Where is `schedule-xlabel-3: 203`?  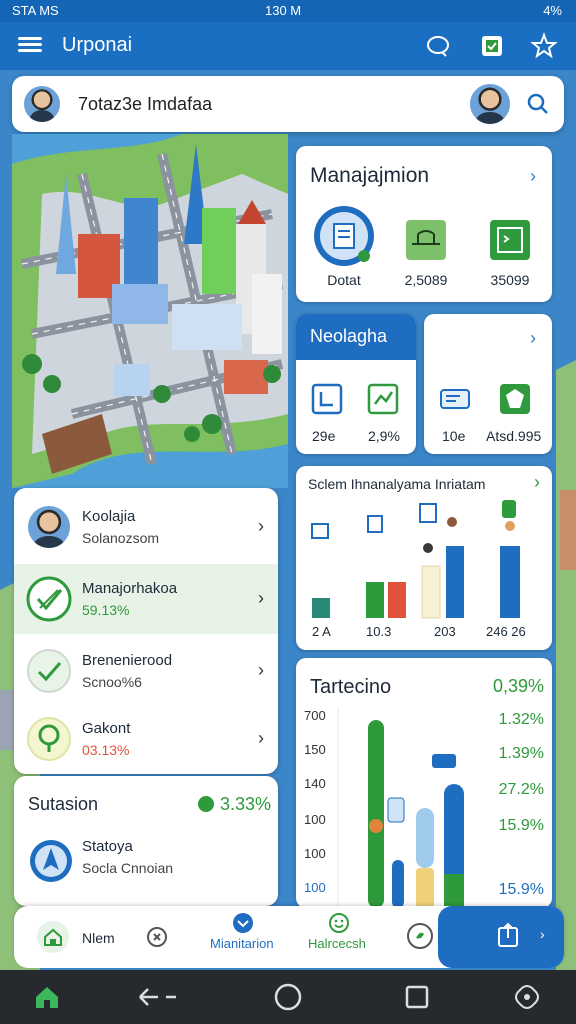 schedule-xlabel-3: 203 is located at coordinates (445, 631).